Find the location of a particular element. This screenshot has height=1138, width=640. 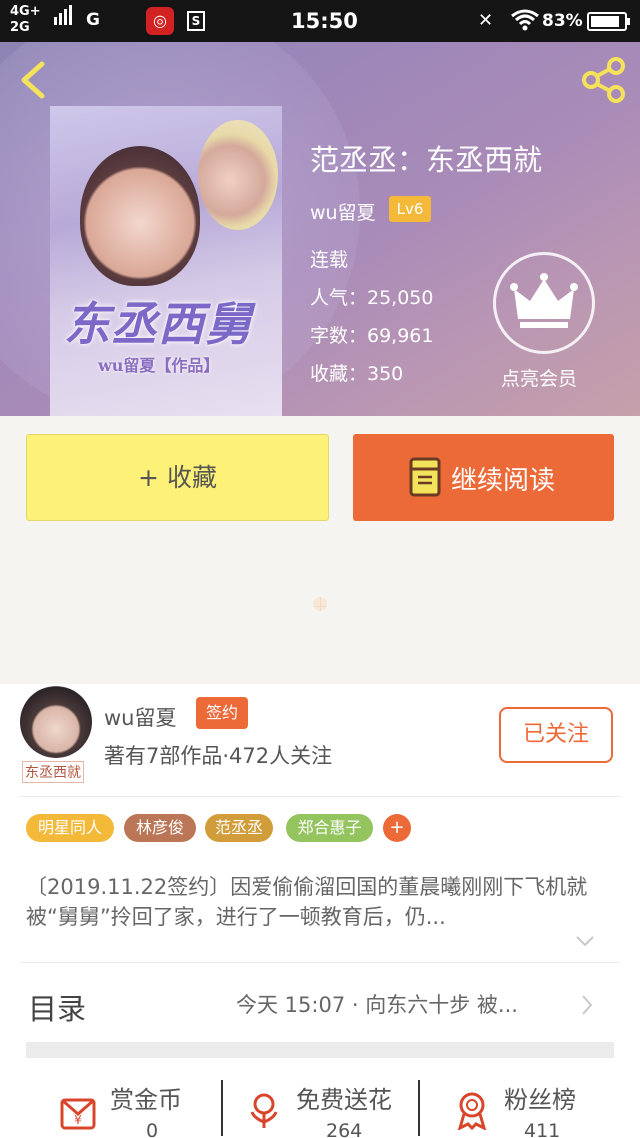

battery-icon is located at coordinates (608, 21).